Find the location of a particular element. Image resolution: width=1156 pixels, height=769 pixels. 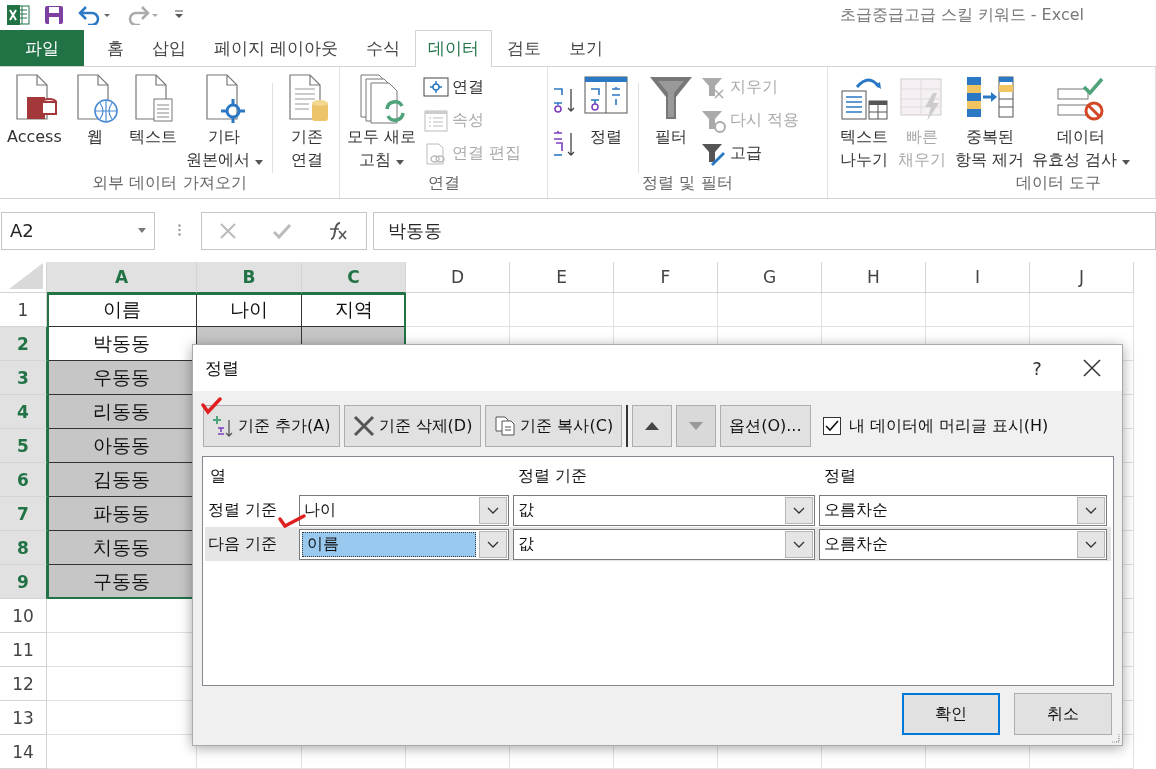

checkbox is located at coordinates (831, 426).